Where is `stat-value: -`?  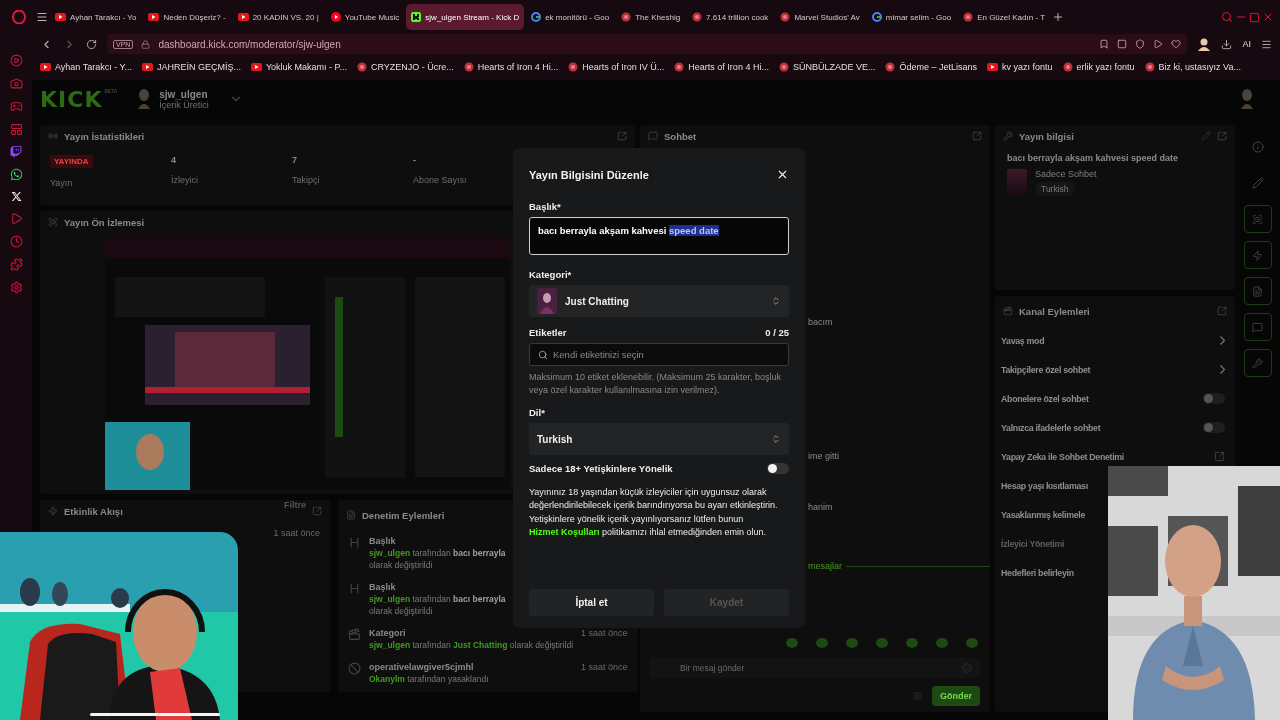 stat-value: - is located at coordinates (414, 160).